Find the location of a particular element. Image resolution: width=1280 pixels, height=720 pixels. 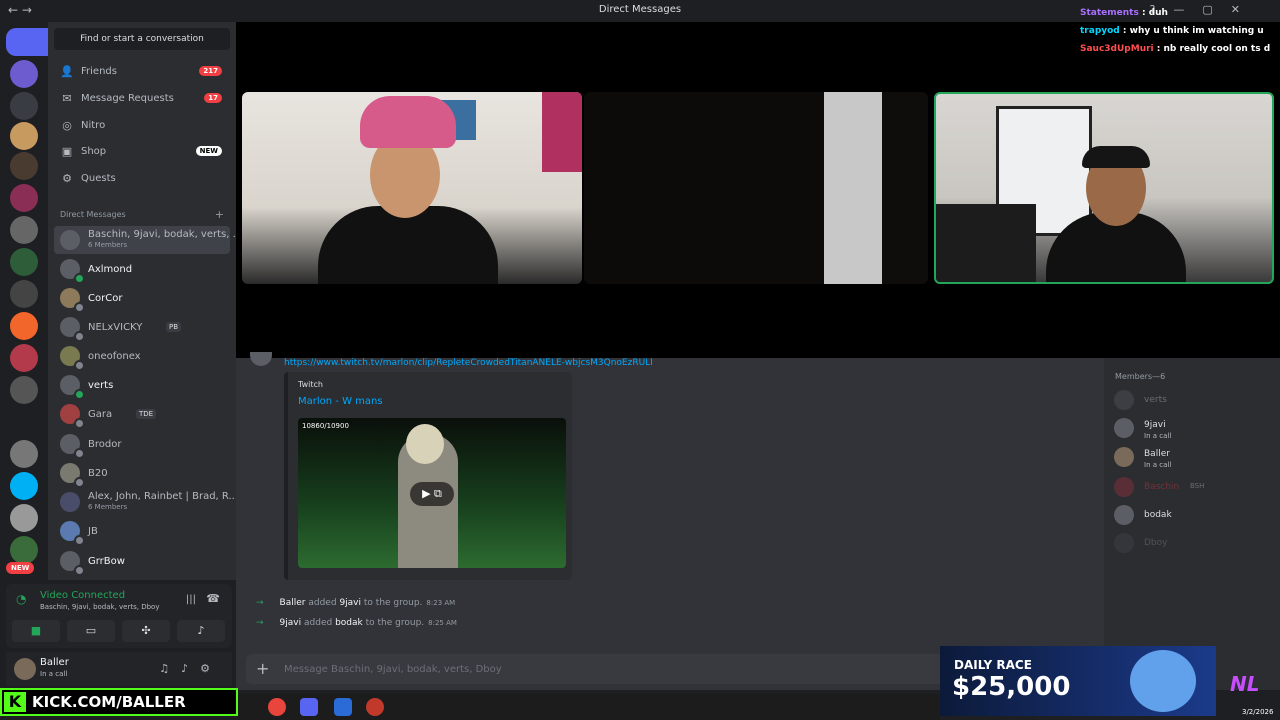

nav-friends: 👤 Friends 217 is located at coordinates (142, 72).